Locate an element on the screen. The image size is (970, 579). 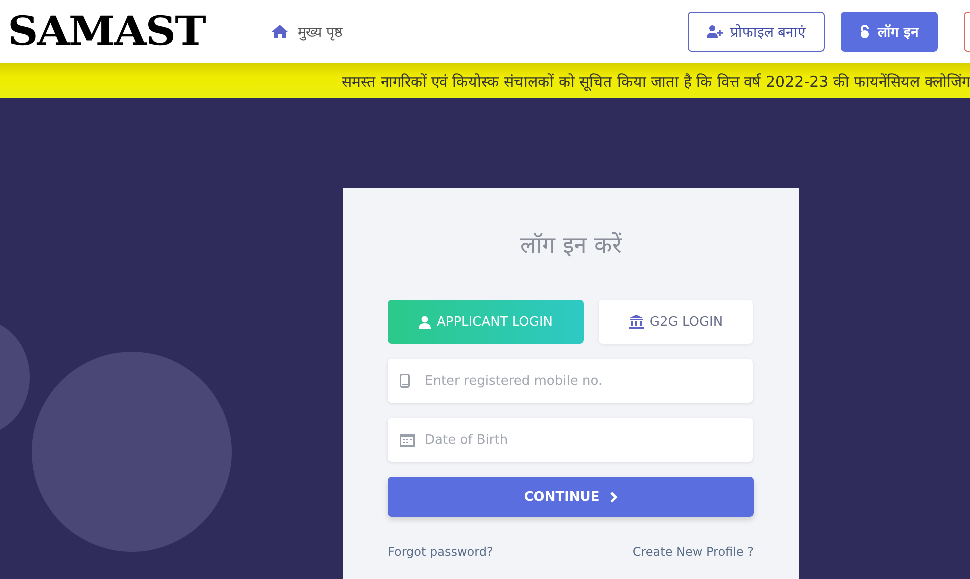
home-link: मुख्य पृष्ठ is located at coordinates (307, 31).